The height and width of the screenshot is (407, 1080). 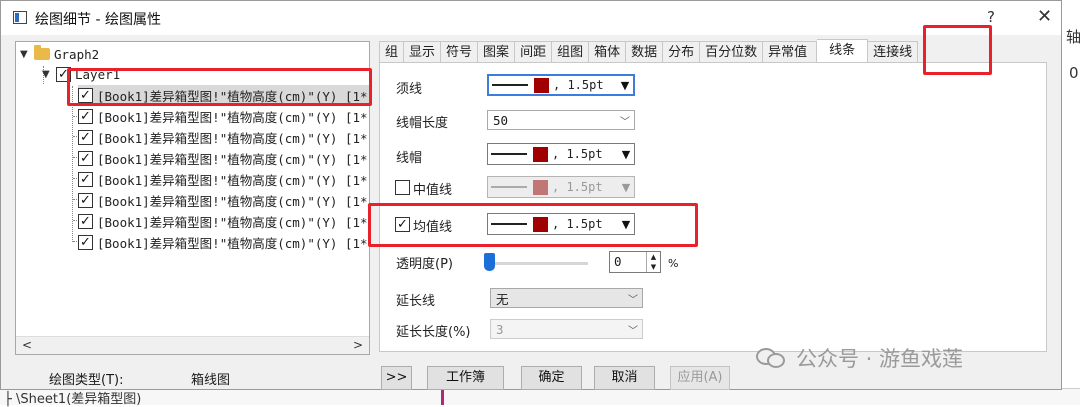 I want to click on transparency-slider-track, so click(x=538, y=263).